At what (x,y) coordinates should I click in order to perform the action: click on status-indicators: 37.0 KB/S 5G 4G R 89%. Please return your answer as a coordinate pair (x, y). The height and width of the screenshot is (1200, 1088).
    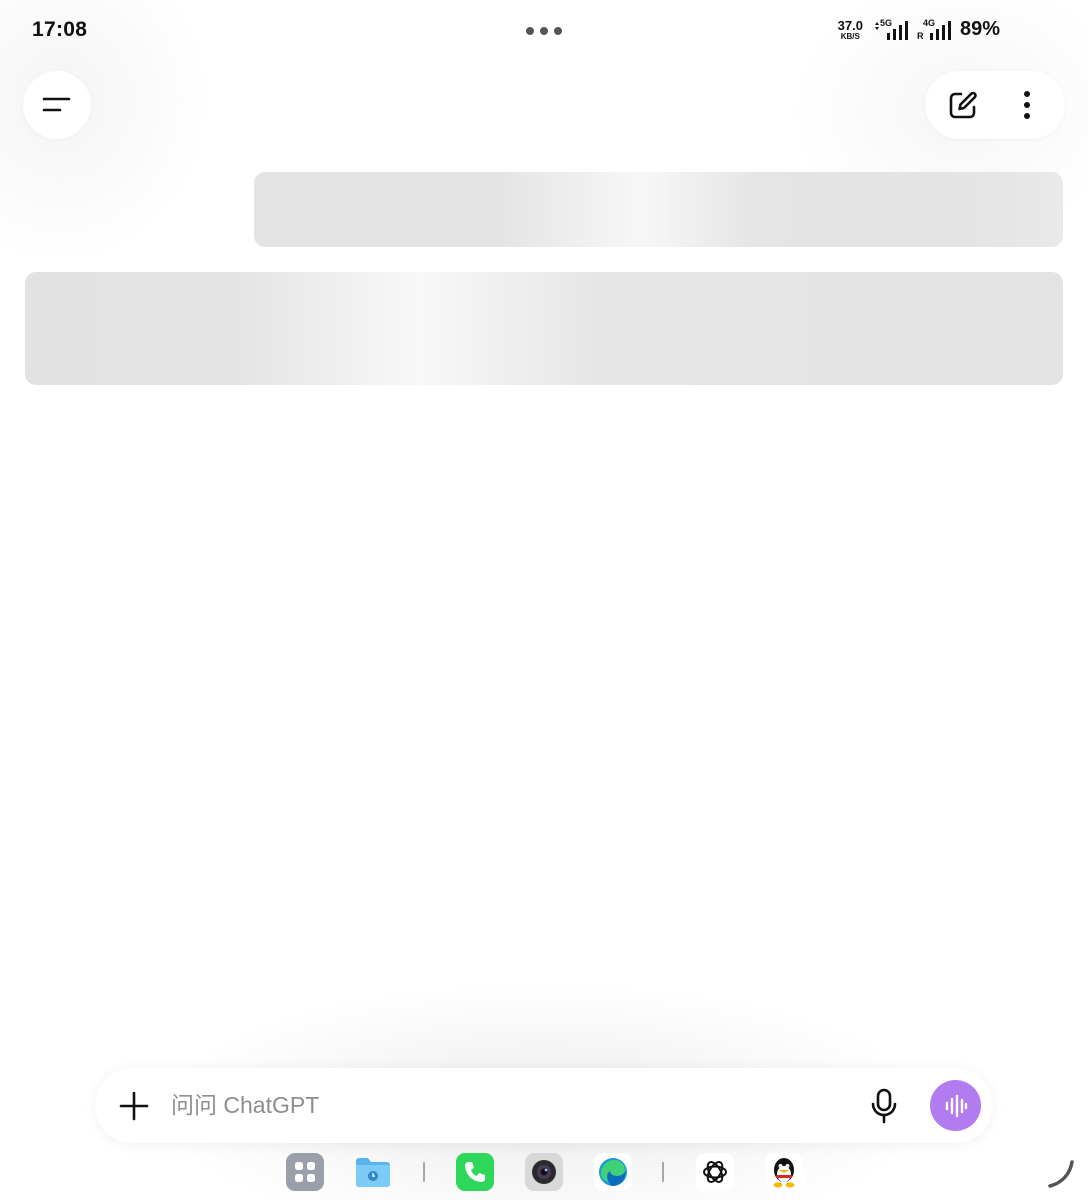
    Looking at the image, I should click on (919, 29).